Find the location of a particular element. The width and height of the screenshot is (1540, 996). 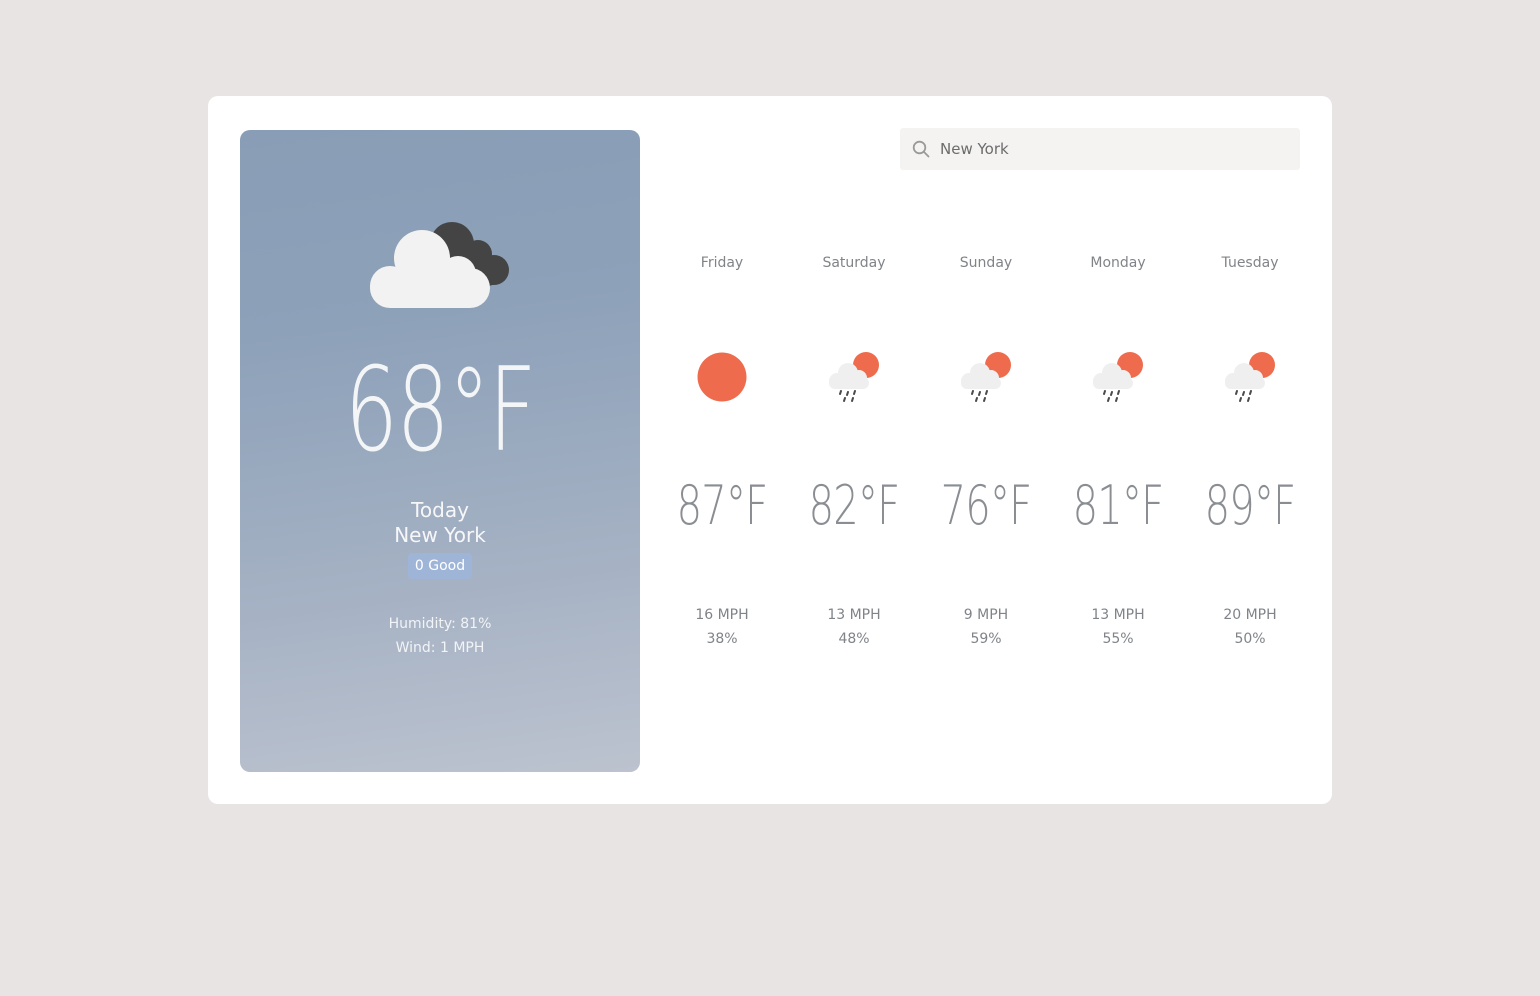

day-humidity: 38% is located at coordinates (722, 639).